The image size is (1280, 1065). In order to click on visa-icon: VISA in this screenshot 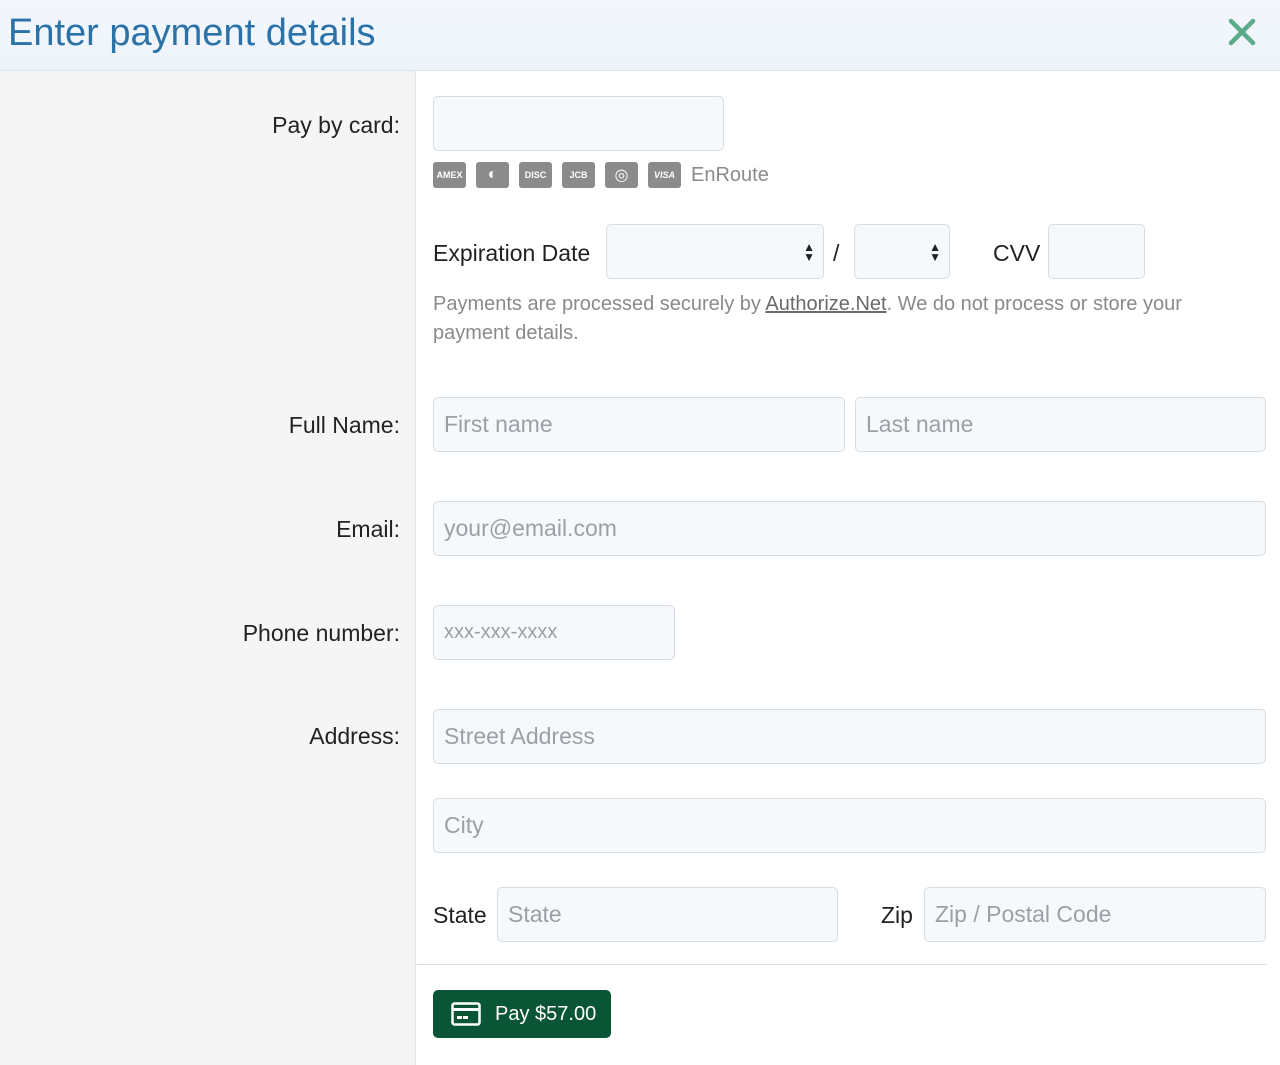, I will do `click(664, 175)`.